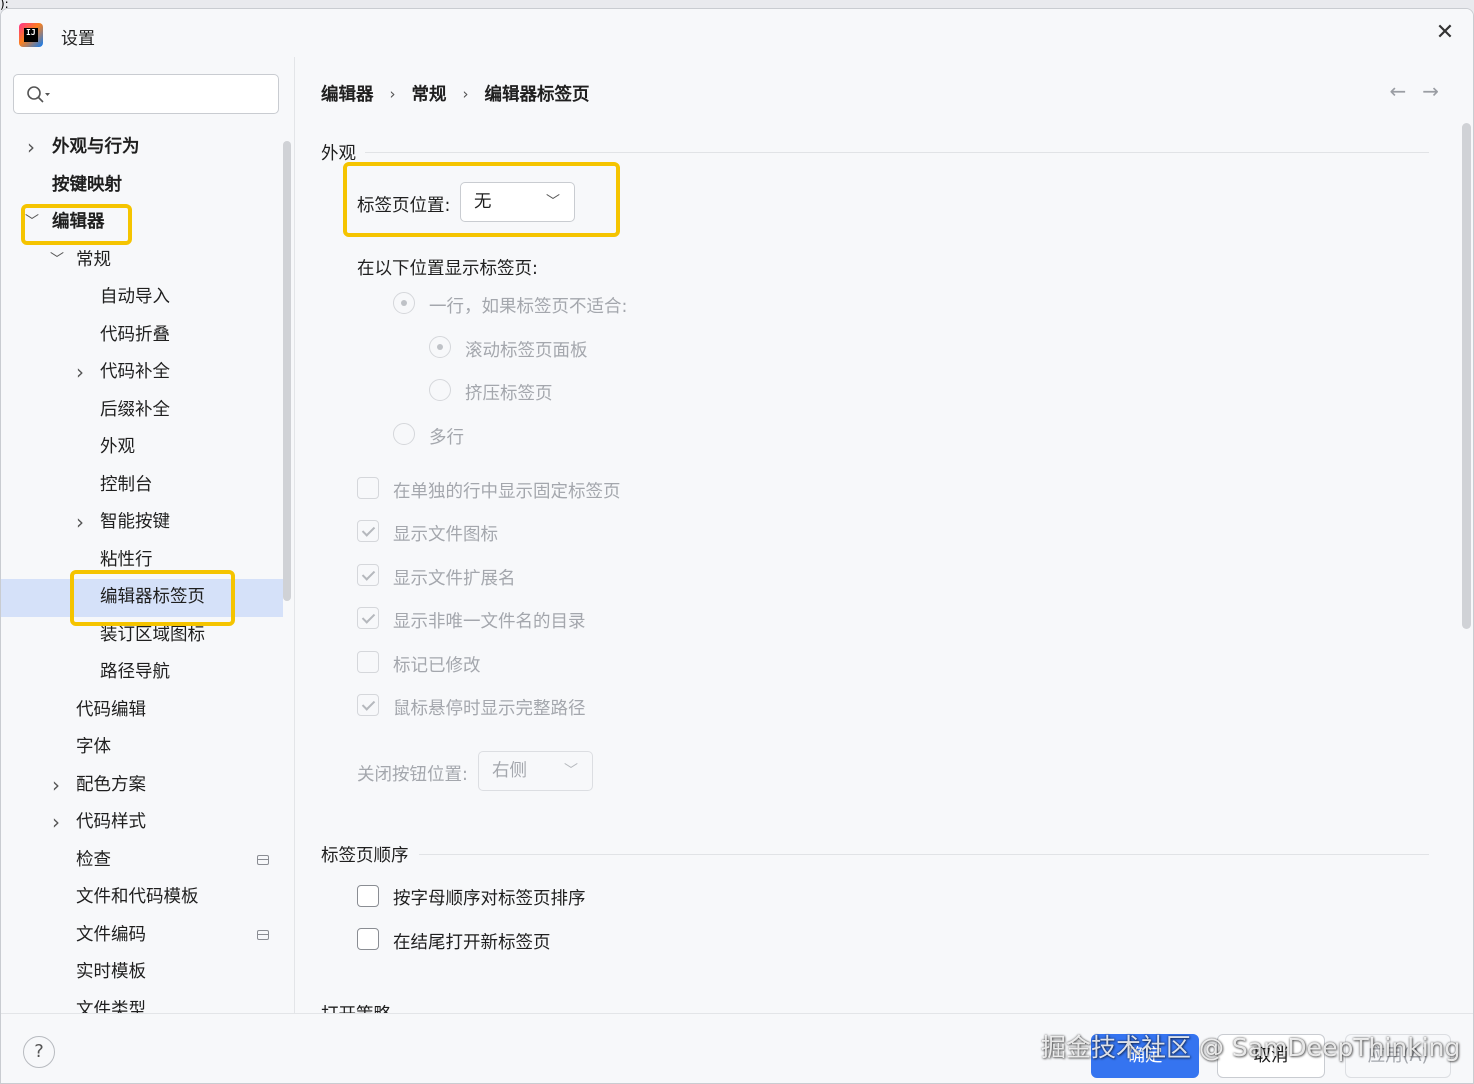 This screenshot has width=1474, height=1084. Describe the element at coordinates (93, 747) in the screenshot. I see `sidebar-item-label: 字体` at that location.